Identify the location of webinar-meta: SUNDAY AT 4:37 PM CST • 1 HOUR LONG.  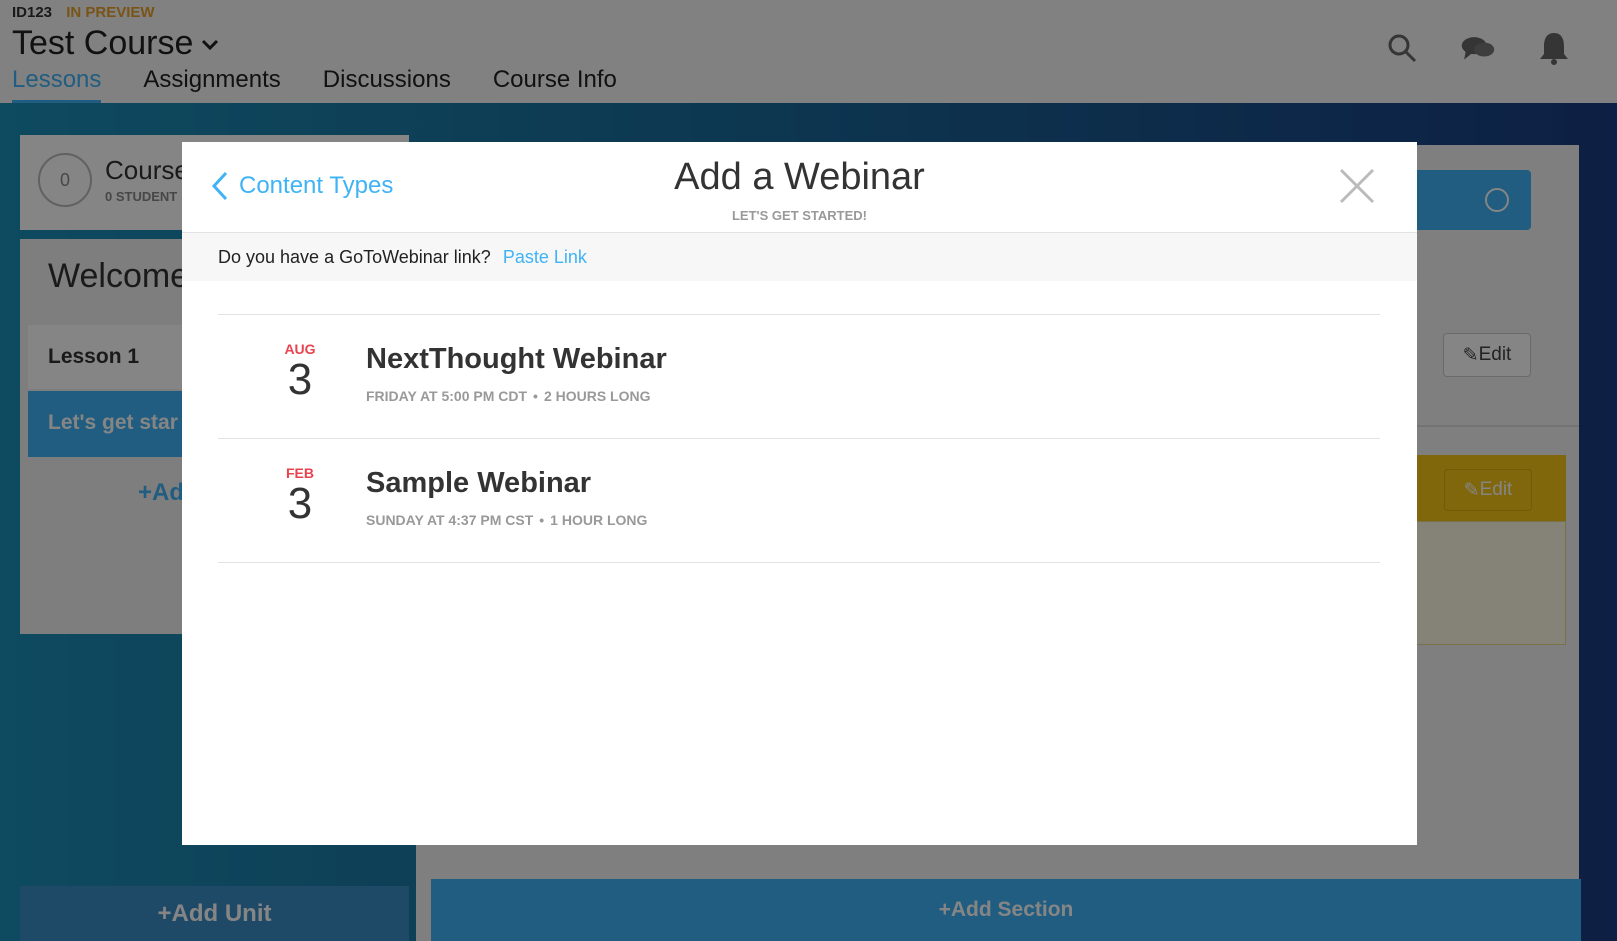
(506, 520).